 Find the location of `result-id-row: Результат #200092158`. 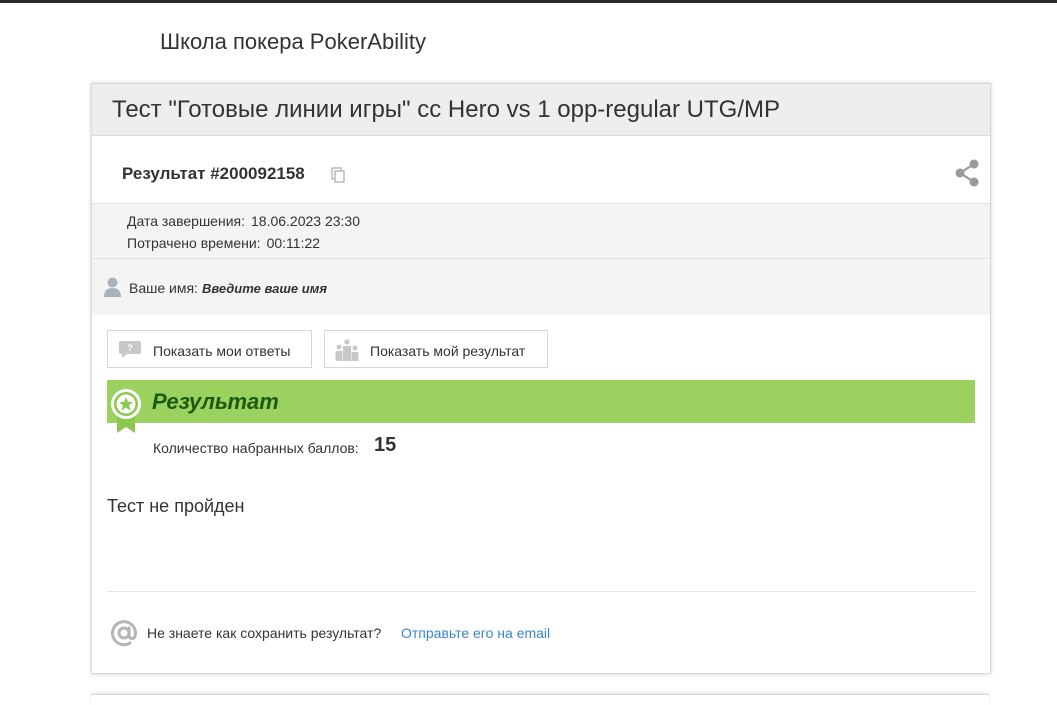

result-id-row: Результат #200092158 is located at coordinates (541, 170).